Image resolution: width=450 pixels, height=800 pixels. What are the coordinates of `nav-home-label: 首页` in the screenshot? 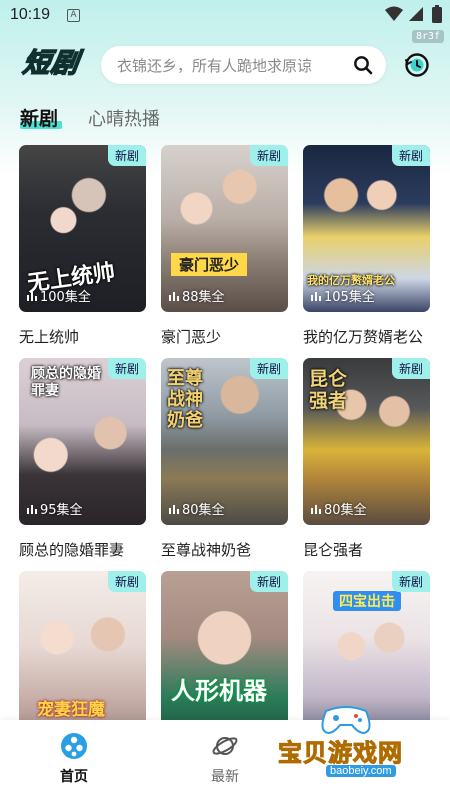 It's located at (74, 777).